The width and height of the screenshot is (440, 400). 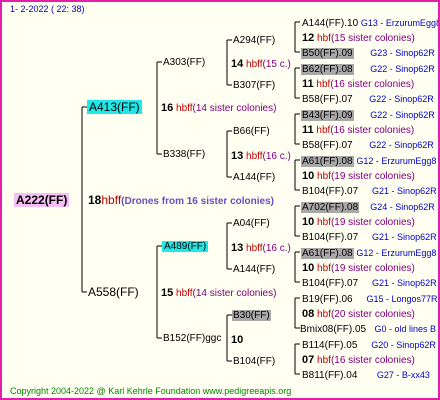 What do you see at coordinates (251, 131) in the screenshot?
I see `g3-queen-3: B66(FF)` at bounding box center [251, 131].